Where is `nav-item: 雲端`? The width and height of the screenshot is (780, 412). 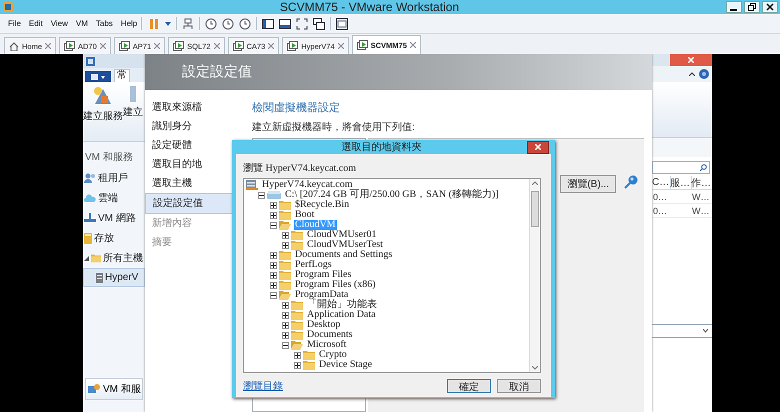 nav-item: 雲端 is located at coordinates (114, 198).